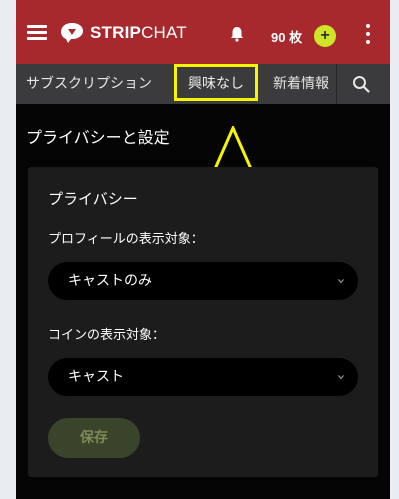 This screenshot has width=399, height=499. What do you see at coordinates (368, 34) in the screenshot?
I see `more-options-icon` at bounding box center [368, 34].